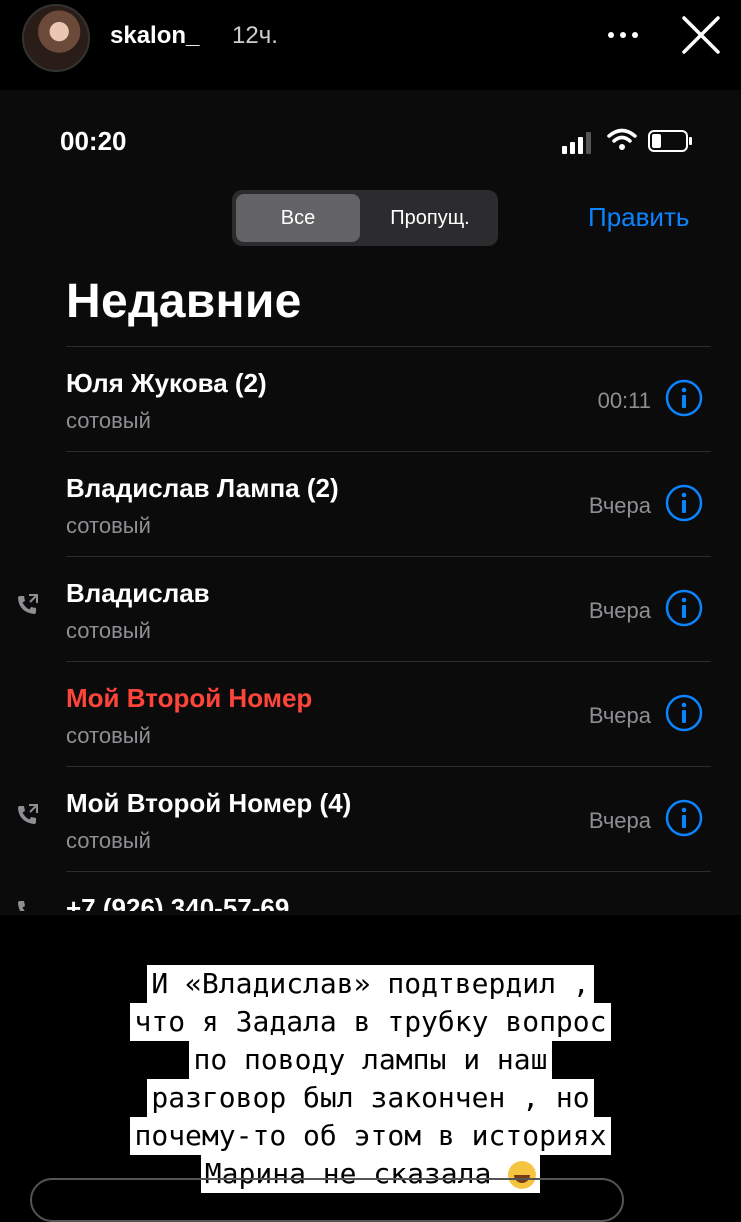 The image size is (741, 1222). What do you see at coordinates (623, 35) in the screenshot?
I see `more-icon` at bounding box center [623, 35].